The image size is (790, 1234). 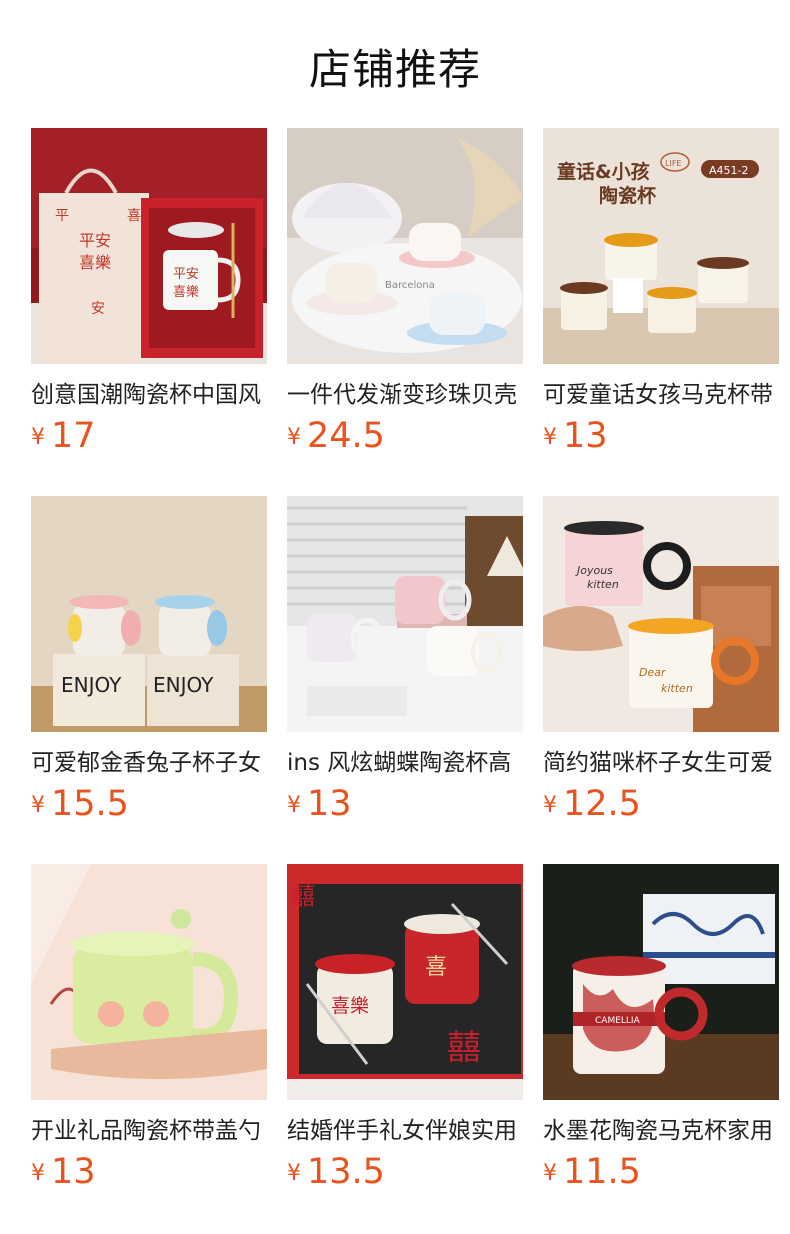 I want to click on product-price: ¥17, so click(x=63, y=437).